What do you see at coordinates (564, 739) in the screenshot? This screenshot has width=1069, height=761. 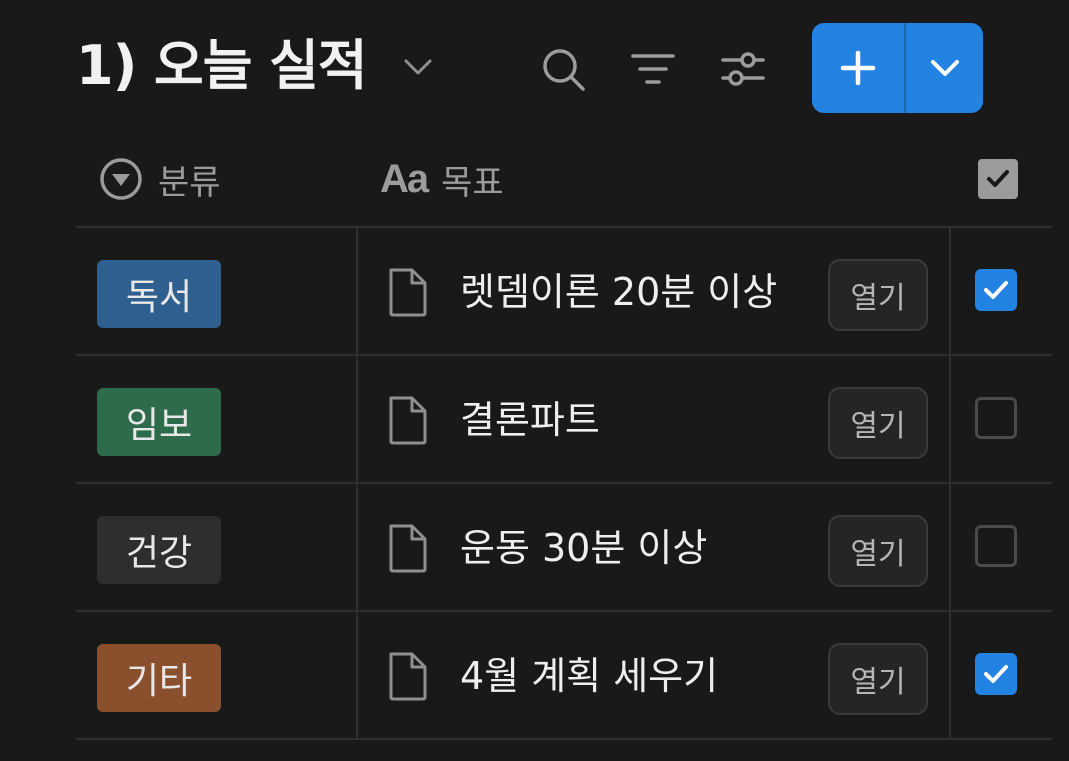 I see `row-divider` at bounding box center [564, 739].